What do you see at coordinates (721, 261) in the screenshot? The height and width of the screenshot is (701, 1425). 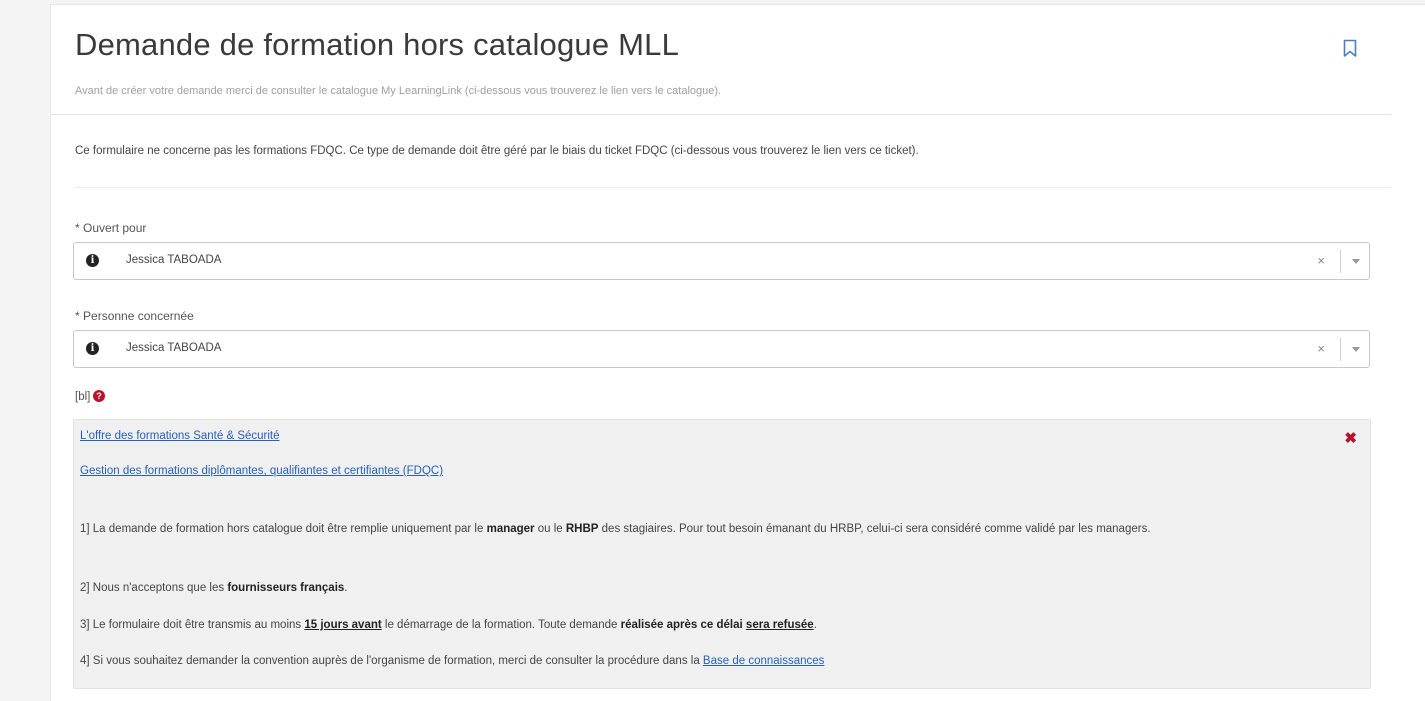 I see `opened-for-select: i Jessica TABOADA ×` at bounding box center [721, 261].